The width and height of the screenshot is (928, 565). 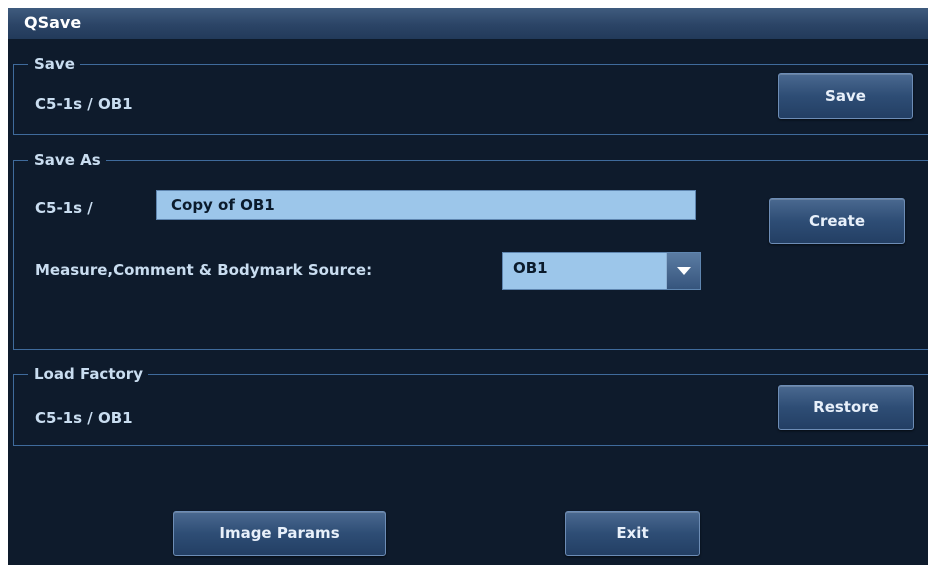 What do you see at coordinates (54, 64) in the screenshot?
I see `save-group-legend: Save` at bounding box center [54, 64].